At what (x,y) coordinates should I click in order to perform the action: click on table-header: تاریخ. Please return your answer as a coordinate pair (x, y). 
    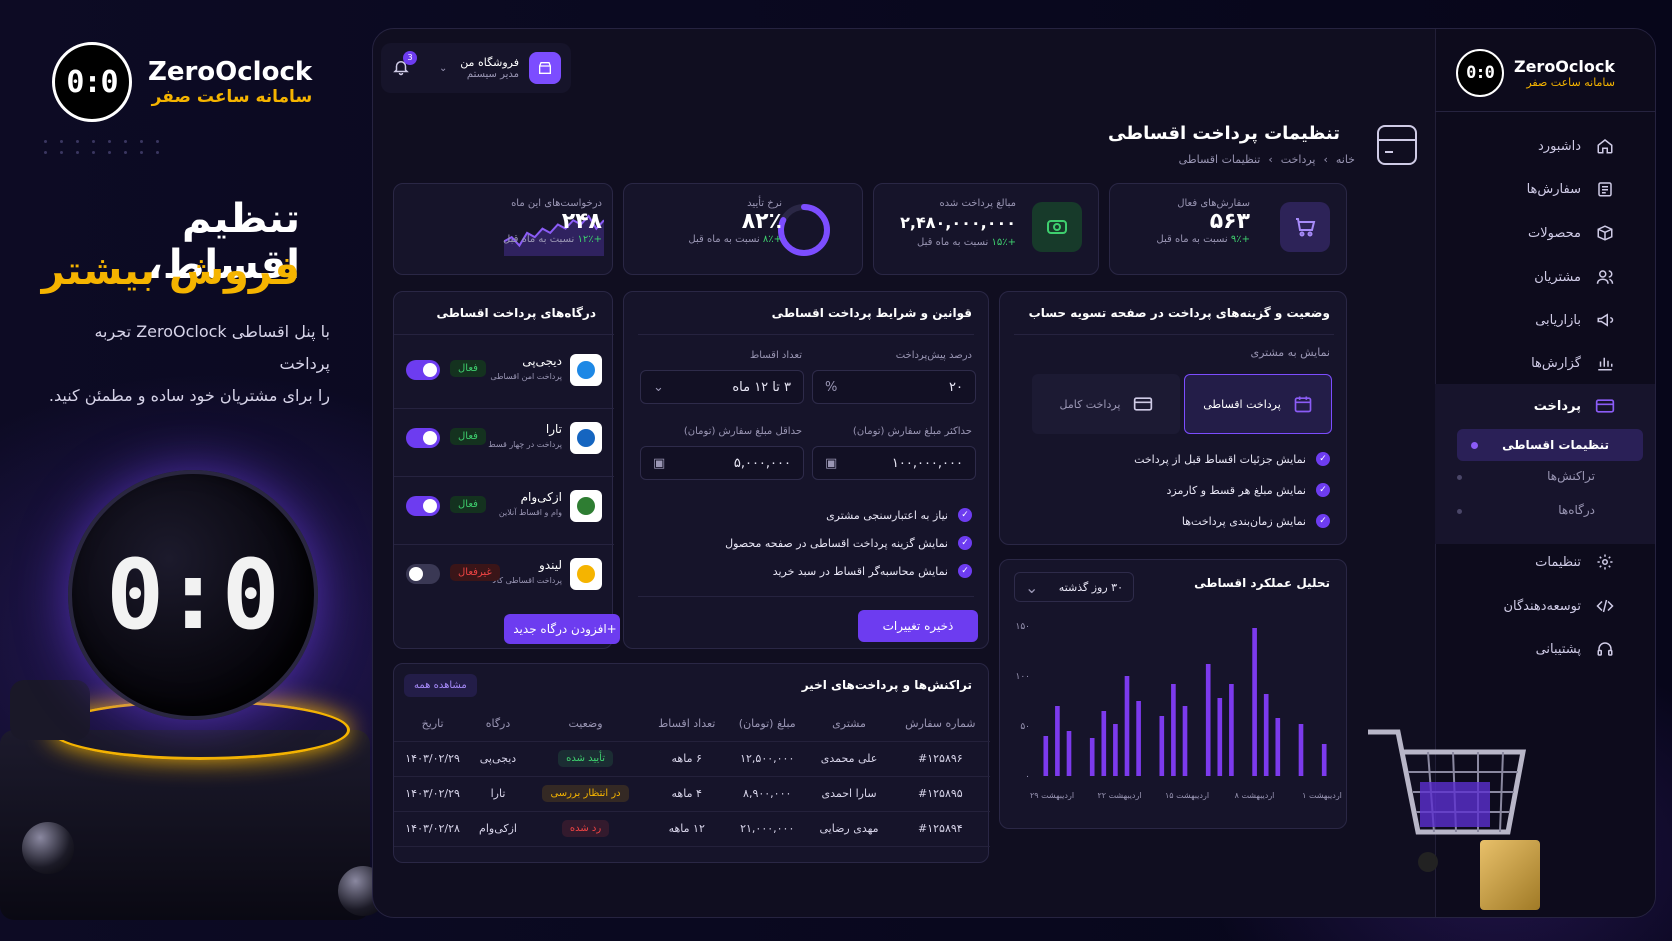
    Looking at the image, I should click on (433, 724).